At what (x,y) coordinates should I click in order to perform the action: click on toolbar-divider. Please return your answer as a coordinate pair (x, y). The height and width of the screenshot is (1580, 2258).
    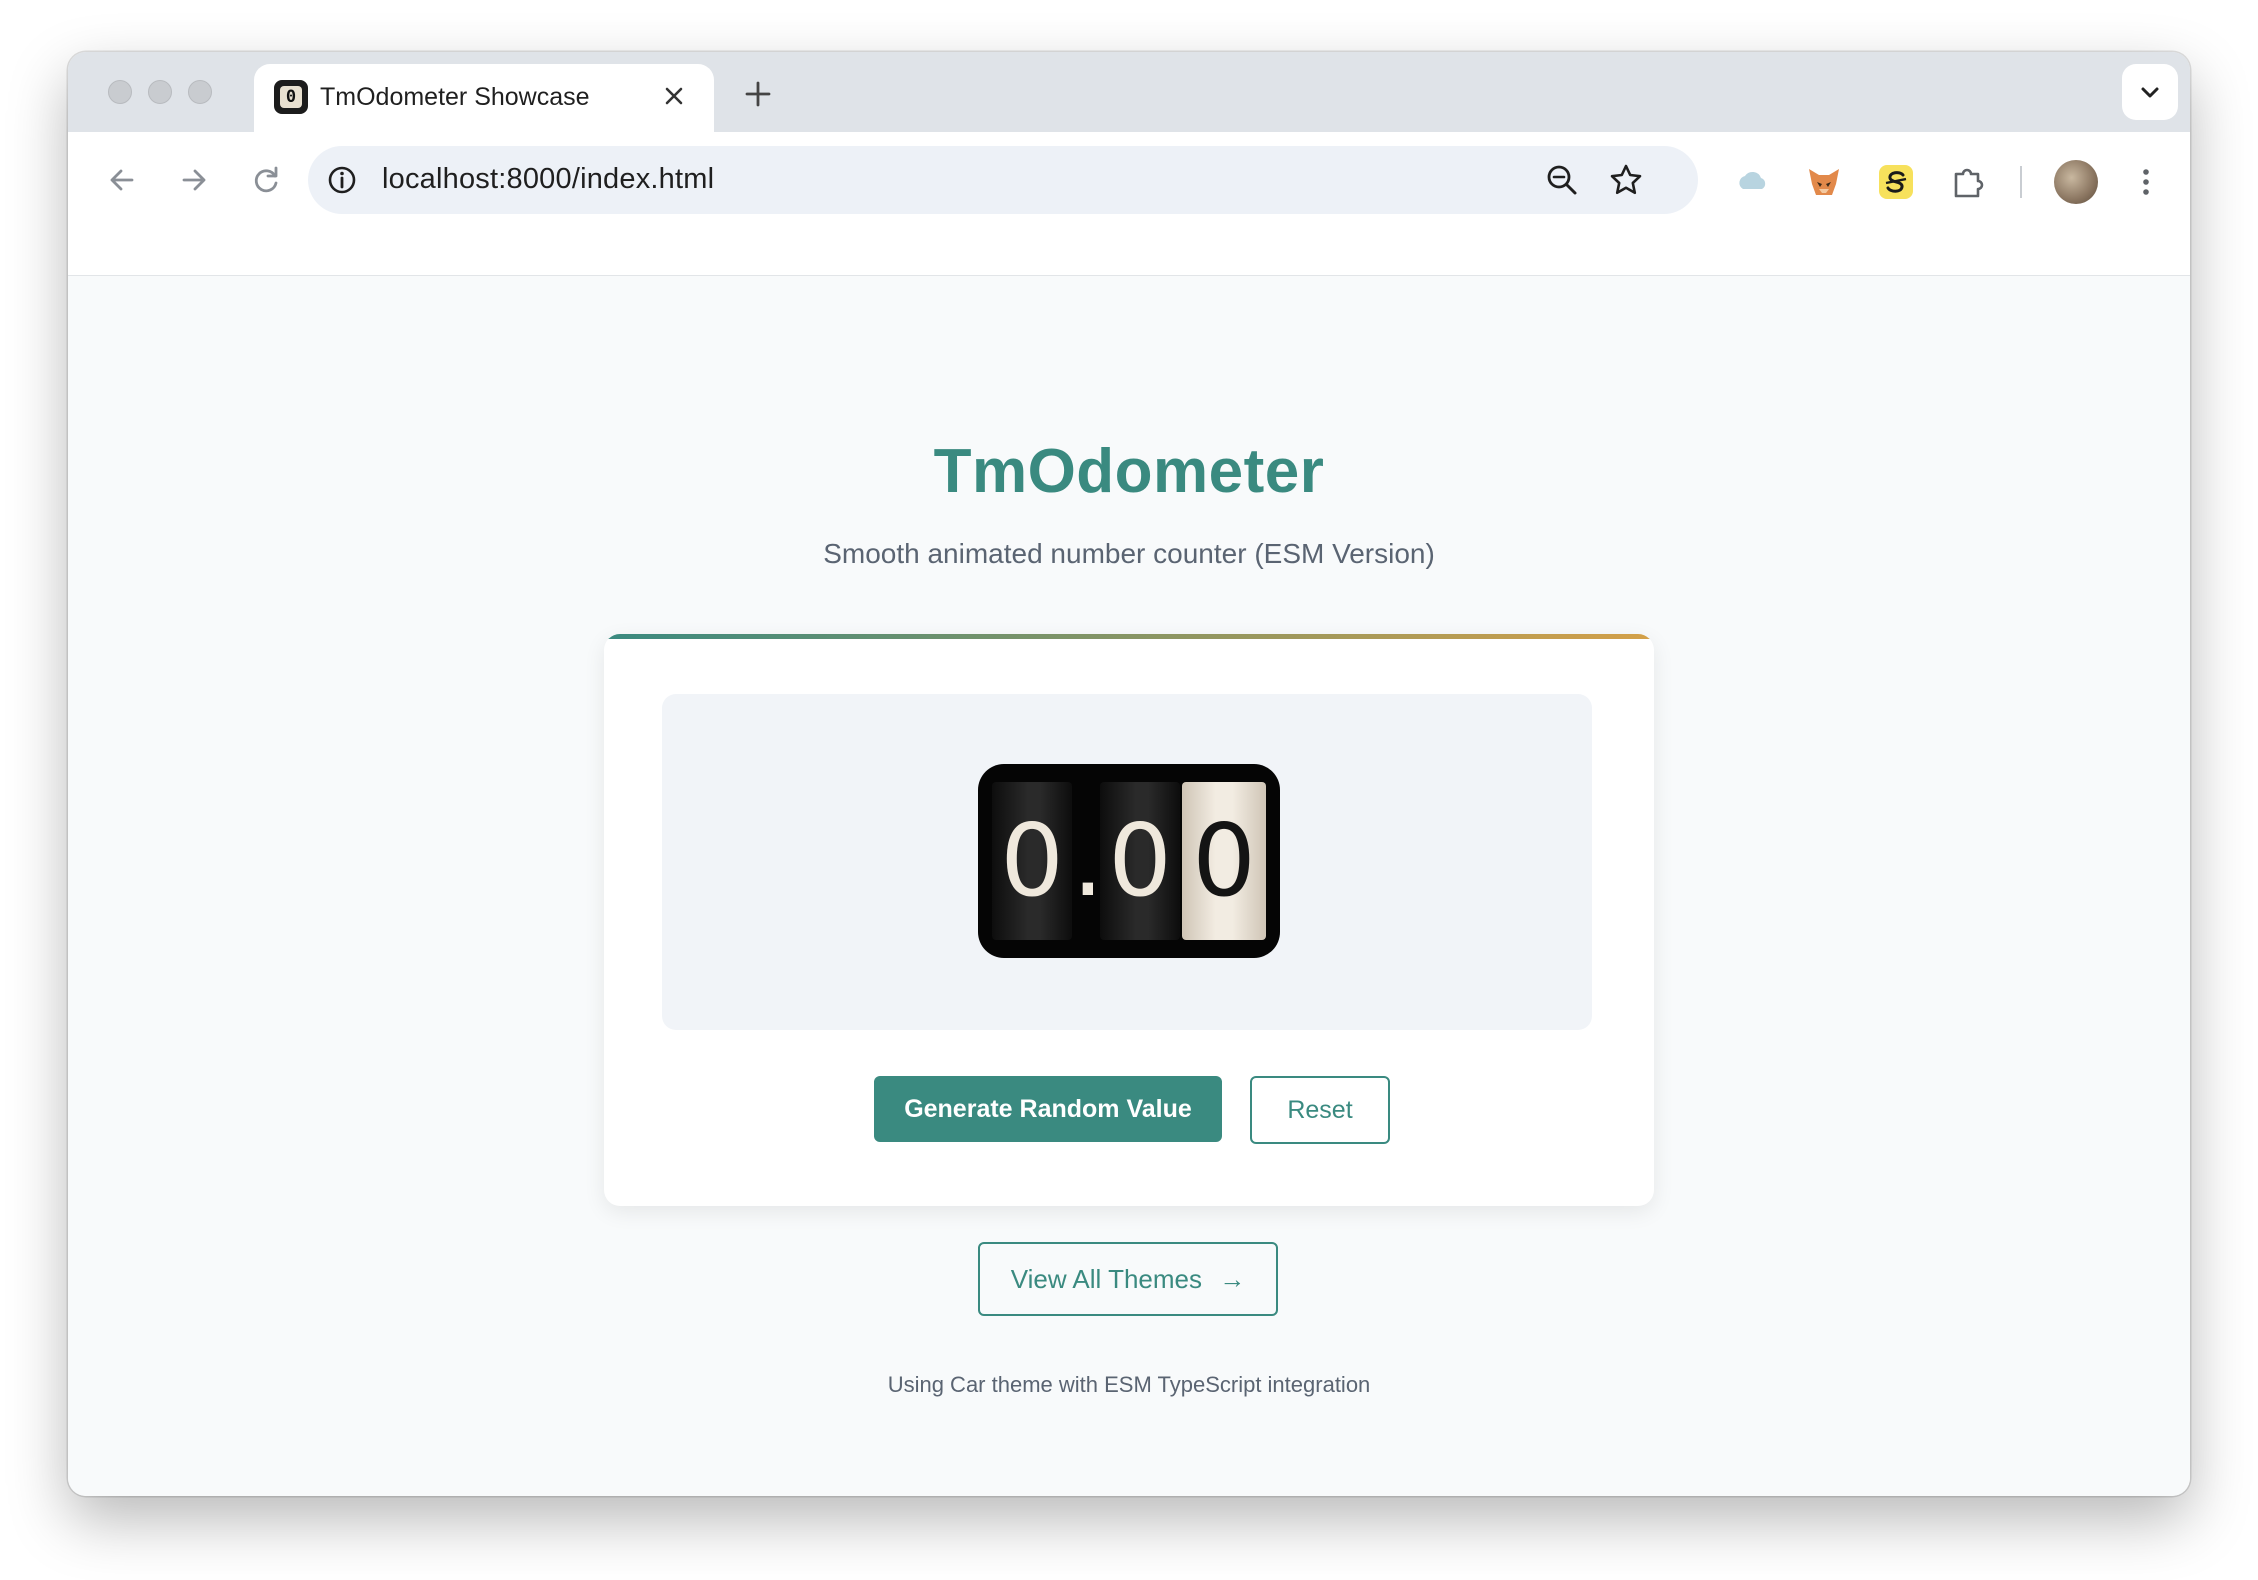
    Looking at the image, I should click on (2021, 182).